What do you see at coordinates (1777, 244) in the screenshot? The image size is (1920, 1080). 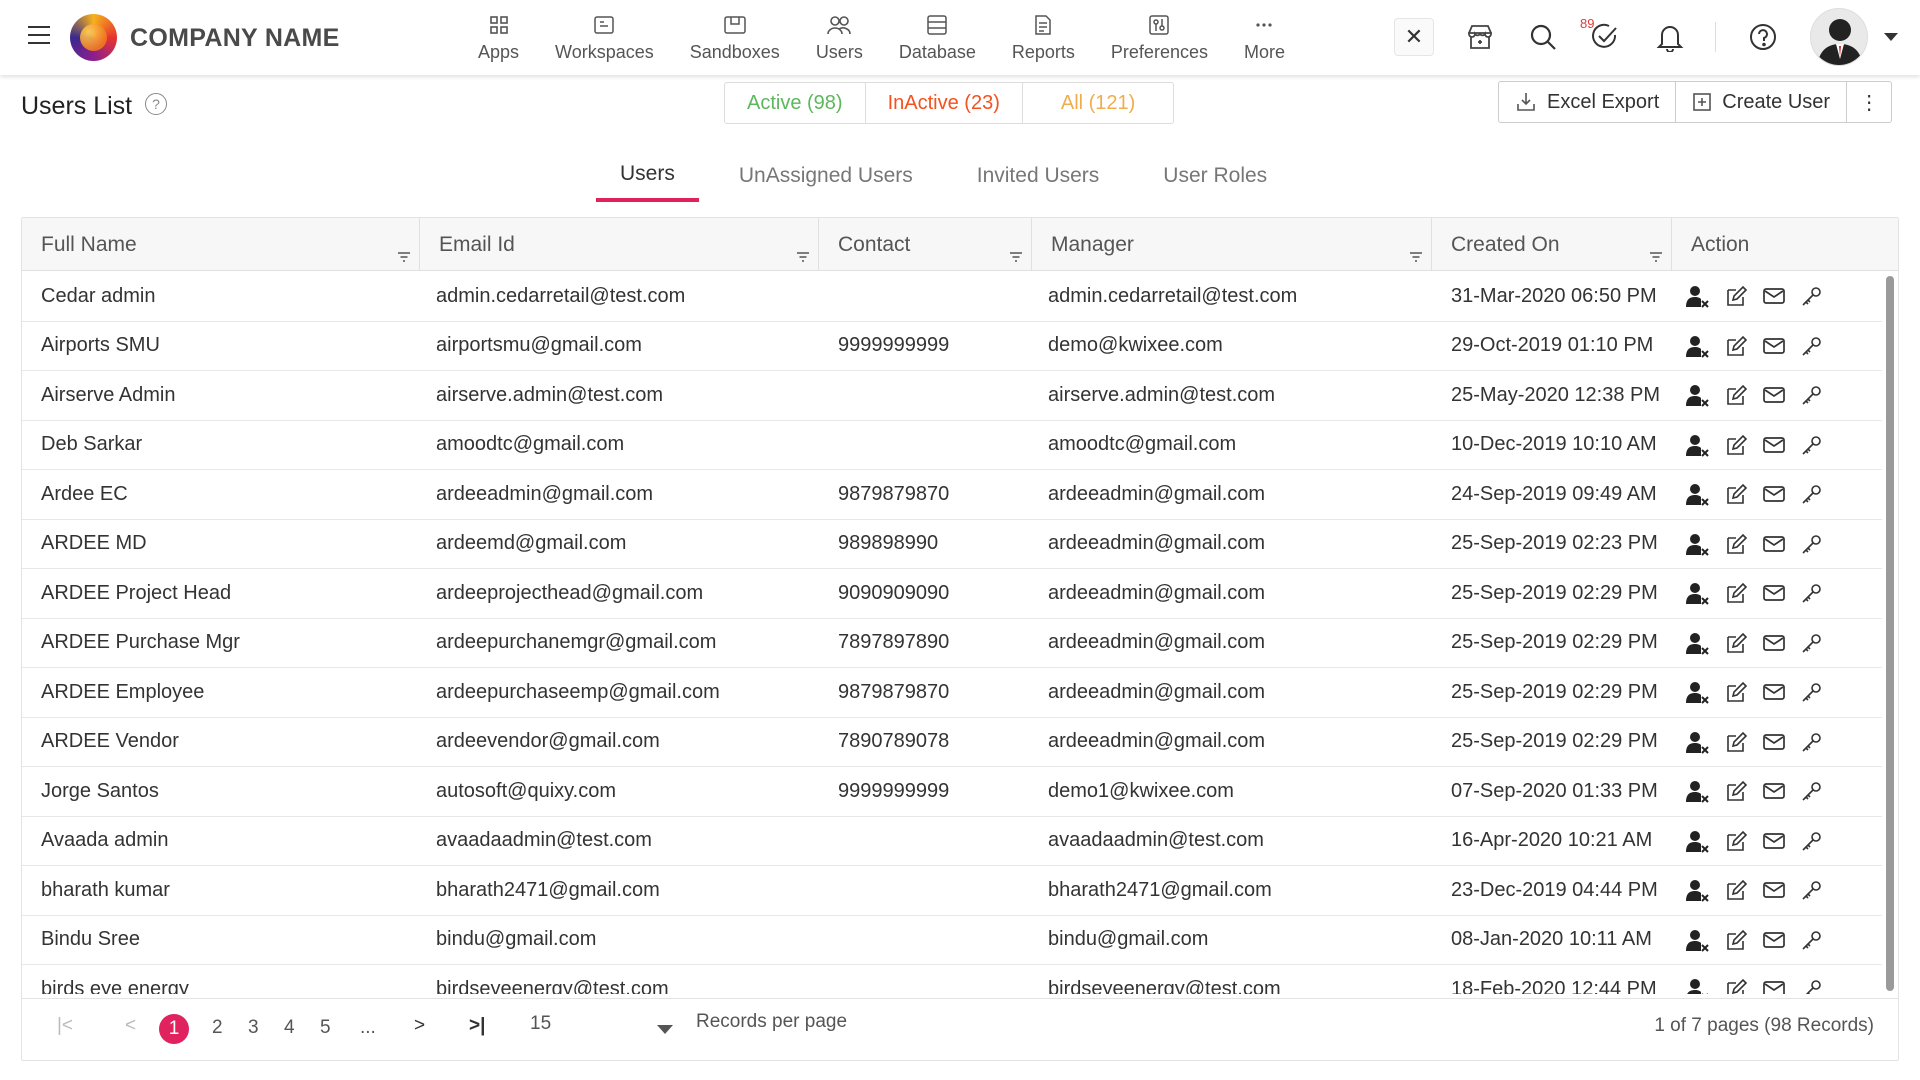 I see `column-header-action: Action` at bounding box center [1777, 244].